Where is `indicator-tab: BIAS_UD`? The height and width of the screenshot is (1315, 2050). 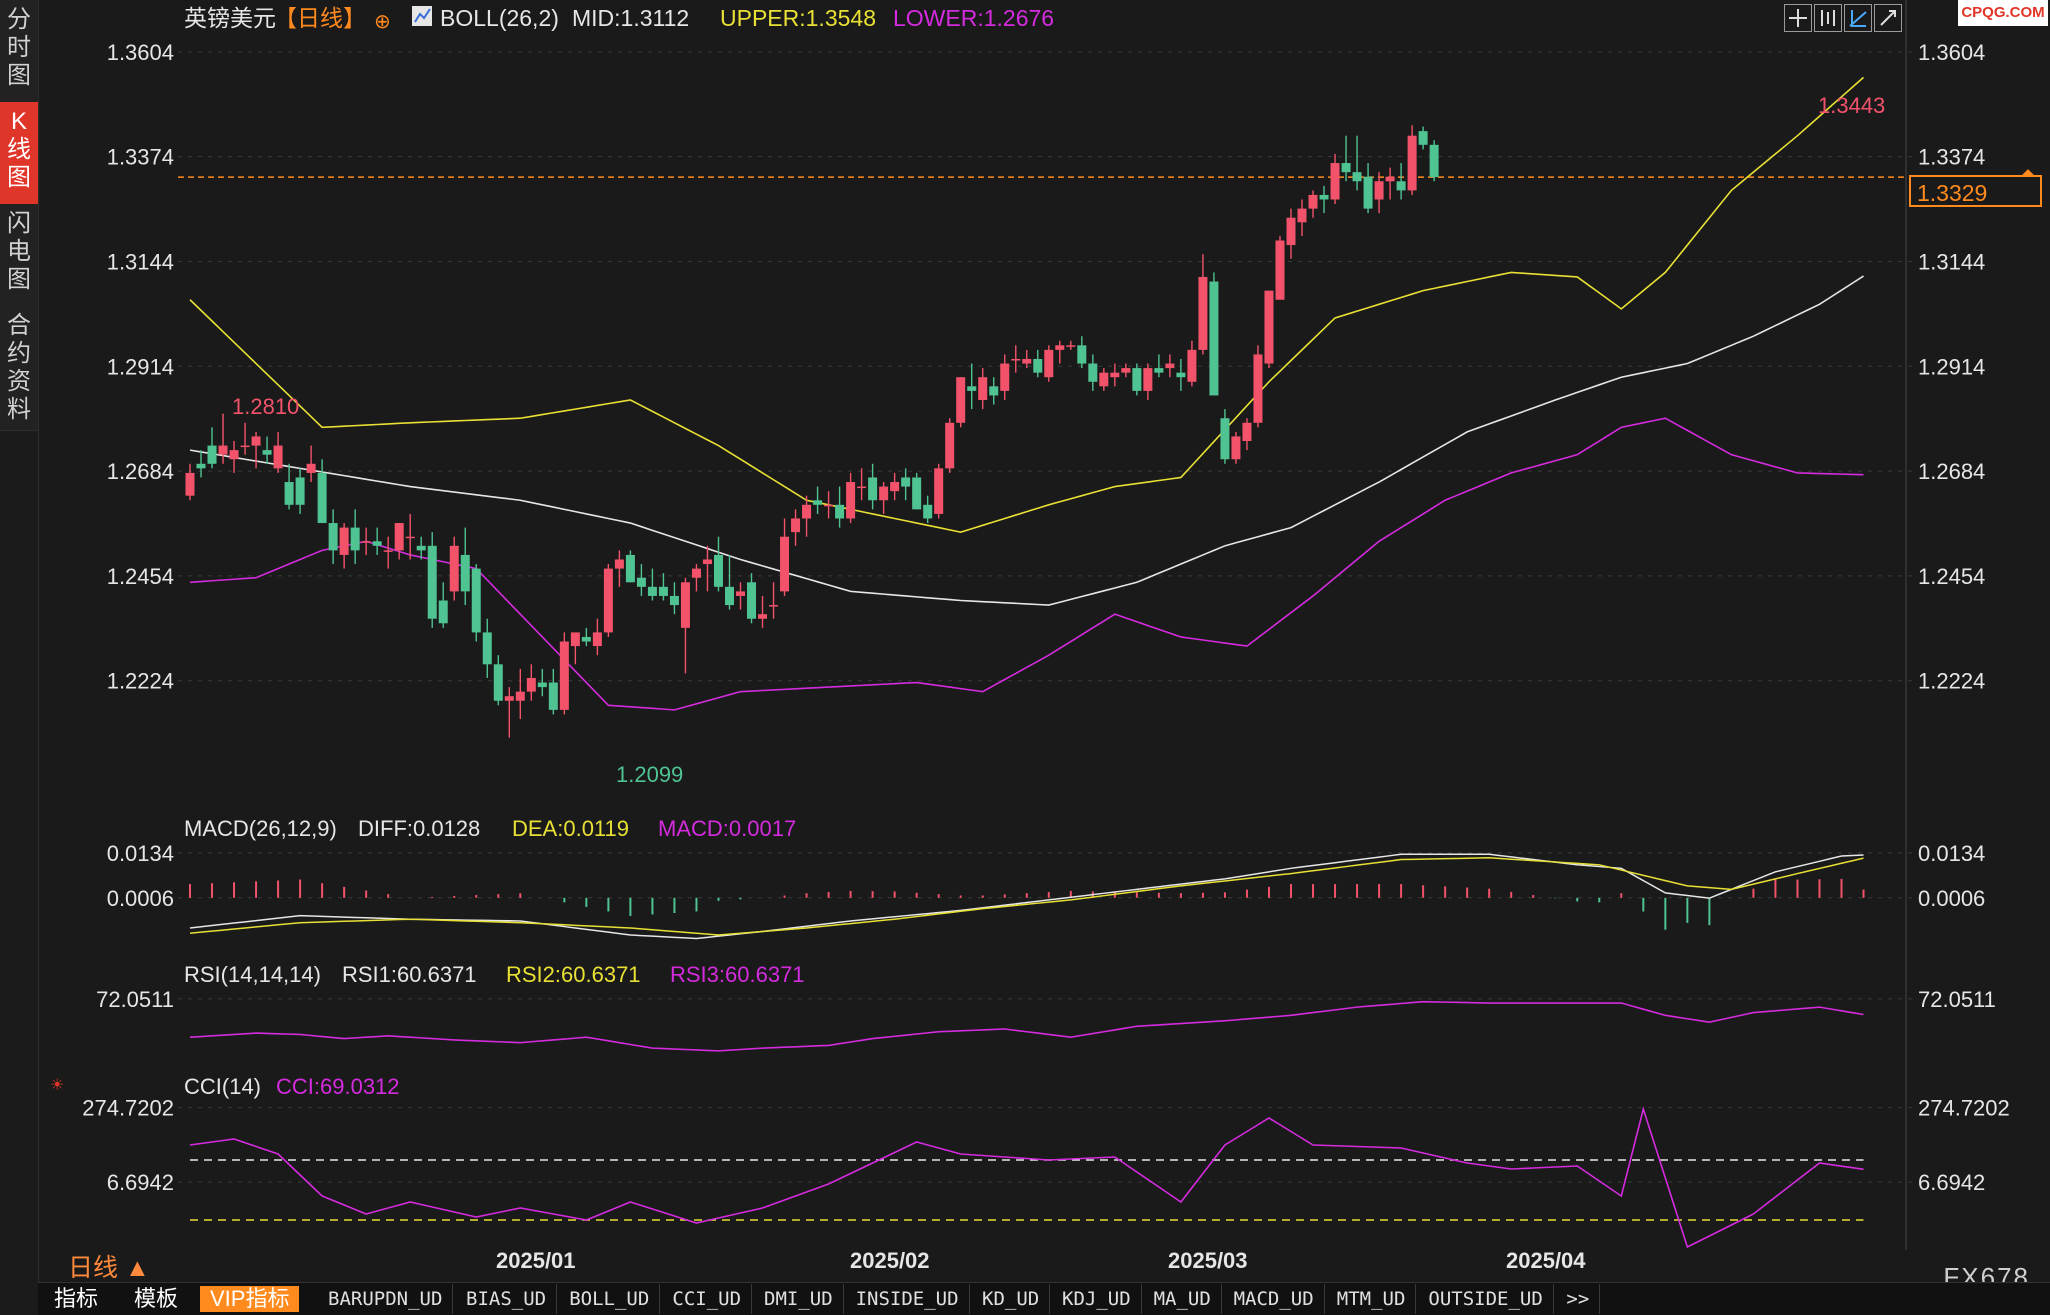
indicator-tab: BIAS_UD is located at coordinates (507, 1299).